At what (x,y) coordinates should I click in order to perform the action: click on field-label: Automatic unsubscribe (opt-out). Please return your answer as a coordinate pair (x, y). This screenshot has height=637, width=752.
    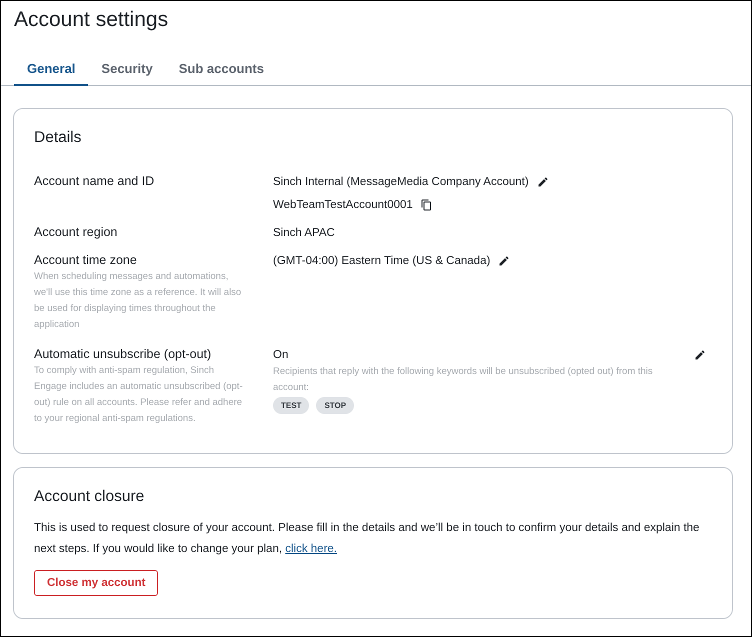
    Looking at the image, I should click on (123, 354).